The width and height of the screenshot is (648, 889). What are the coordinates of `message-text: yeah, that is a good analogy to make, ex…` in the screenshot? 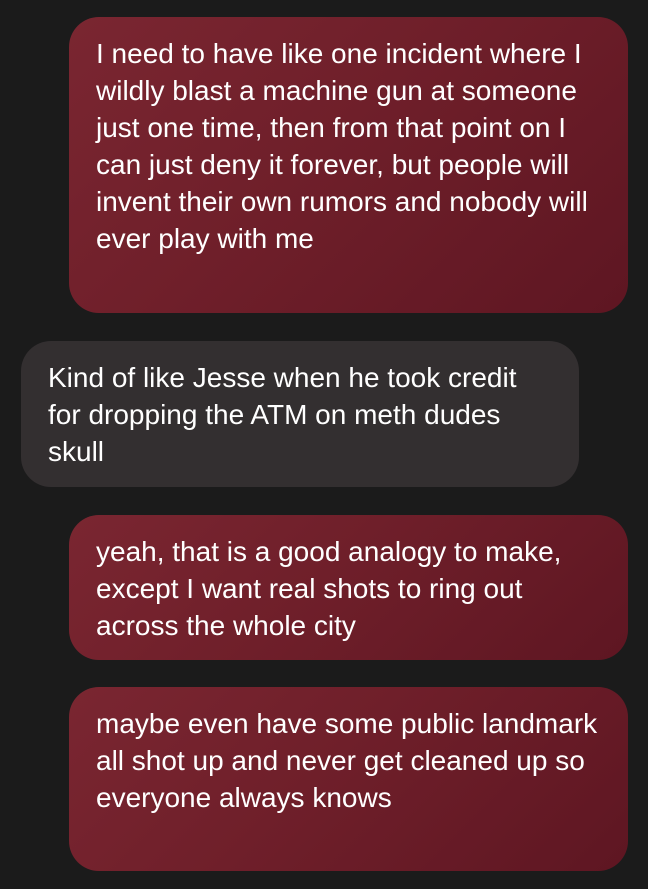 It's located at (329, 588).